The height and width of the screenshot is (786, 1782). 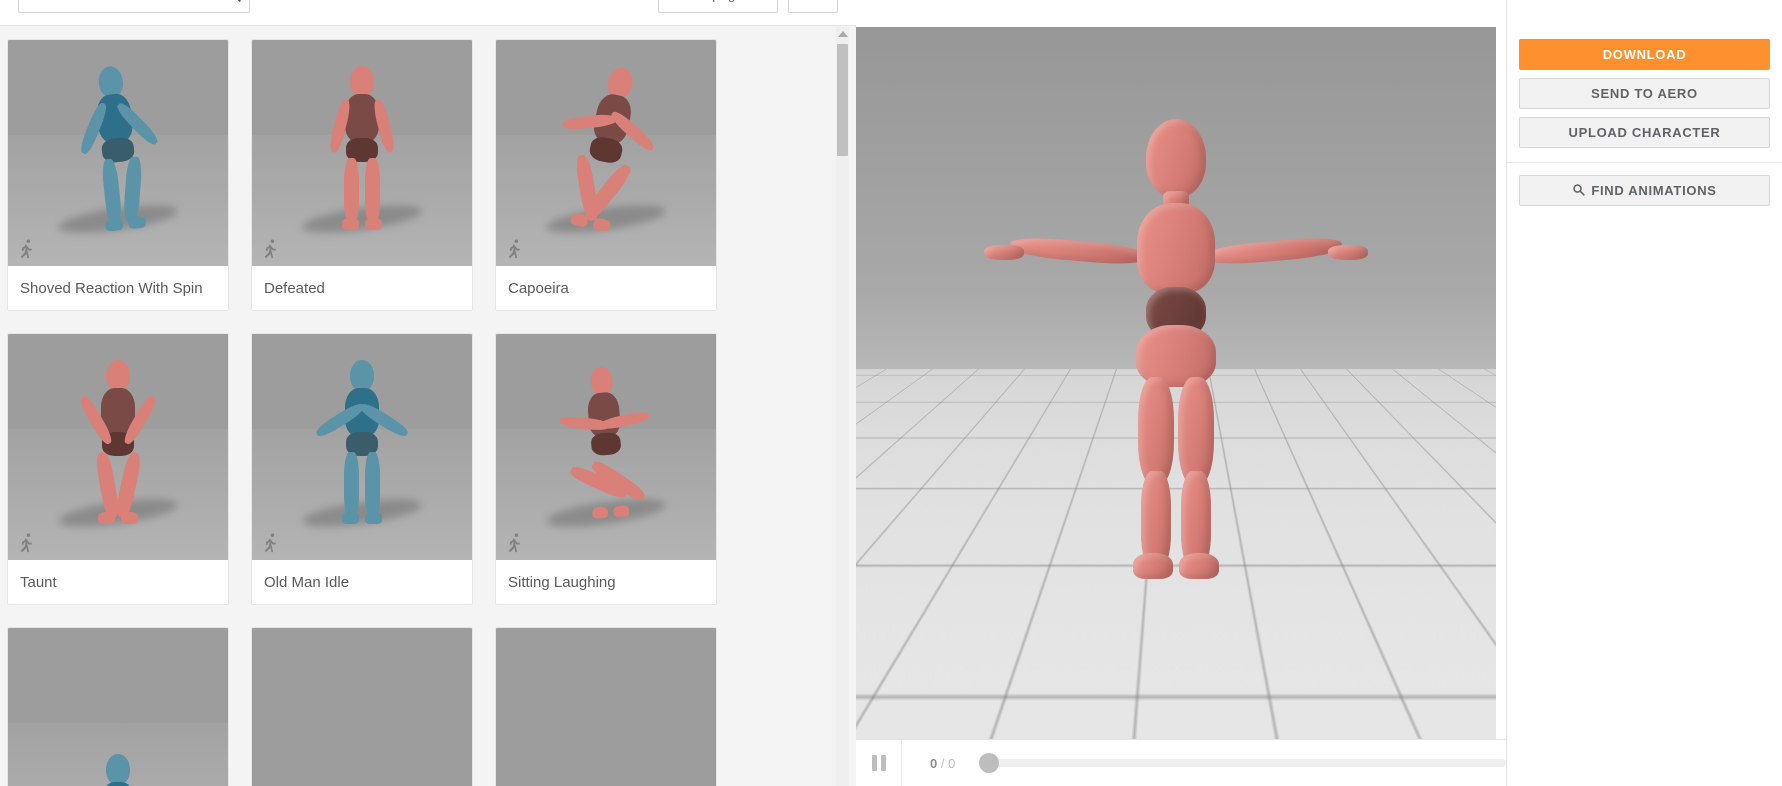 I want to click on character-arm-right, so click(x=1274, y=251).